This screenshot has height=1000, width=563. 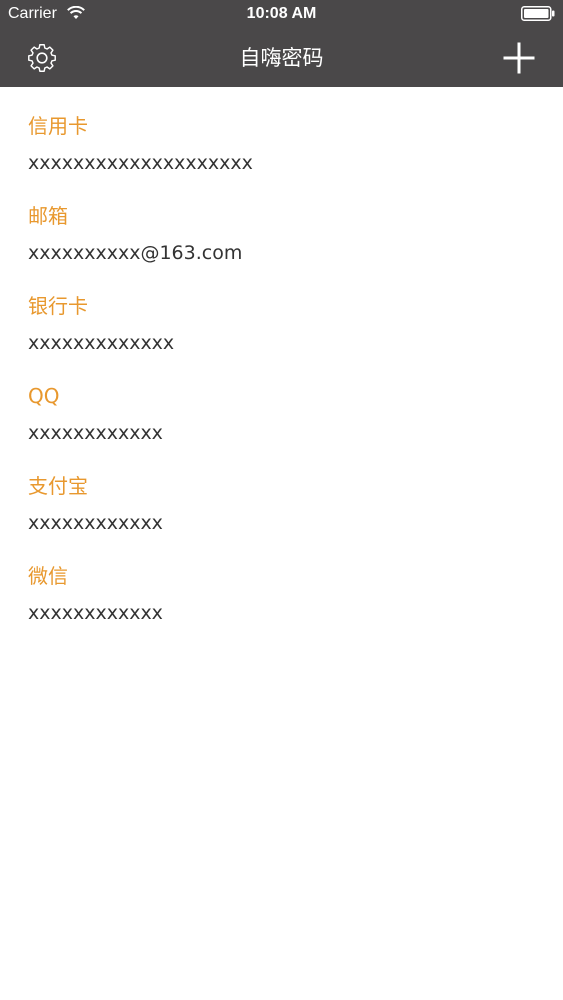 What do you see at coordinates (281, 402) in the screenshot?
I see `list-item-qq: QQ xxxxxxxxxxxx` at bounding box center [281, 402].